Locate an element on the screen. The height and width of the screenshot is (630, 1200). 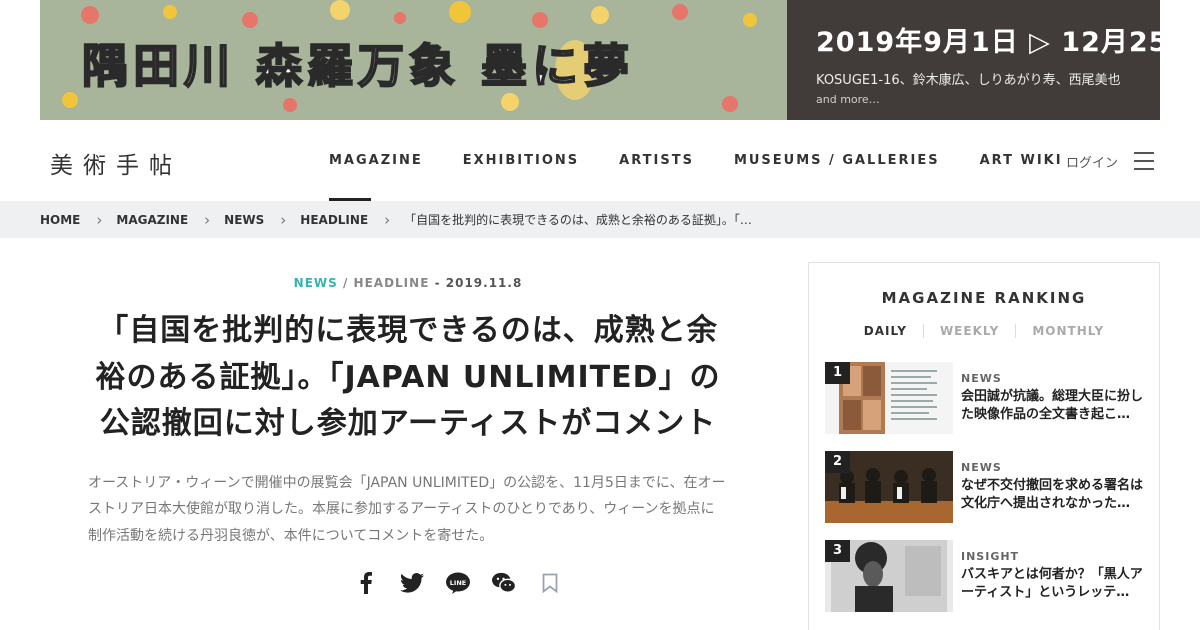
nav-artists: ARTISTS is located at coordinates (656, 160).